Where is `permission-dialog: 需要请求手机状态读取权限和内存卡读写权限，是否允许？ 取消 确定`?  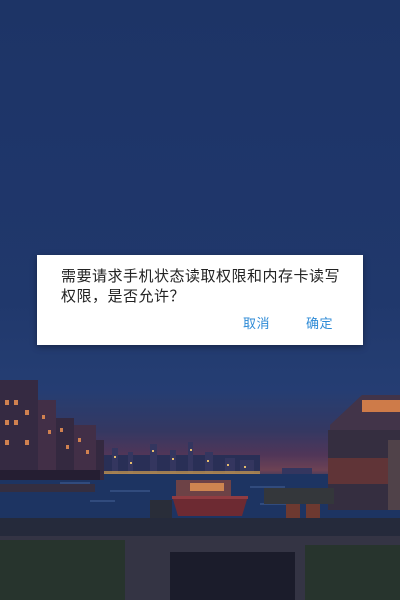
permission-dialog: 需要请求手机状态读取权限和内存卡读写权限，是否允许？ 取消 确定 is located at coordinates (200, 300).